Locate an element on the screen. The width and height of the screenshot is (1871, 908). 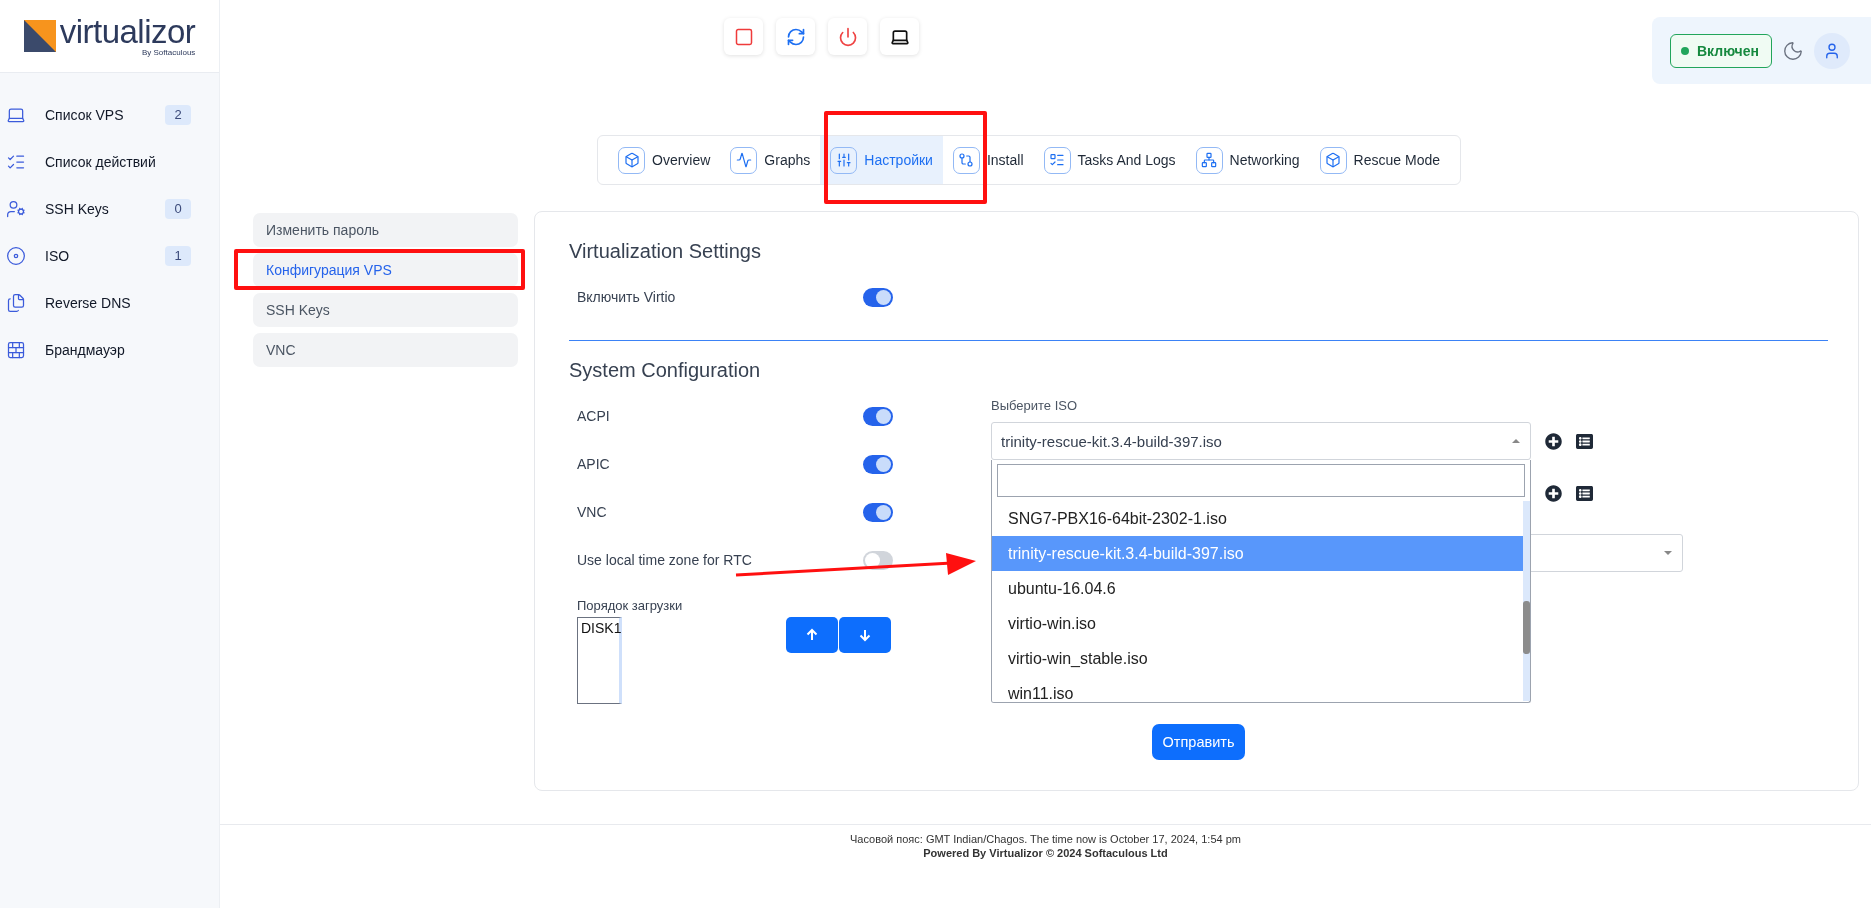
sidebar-item: Список действий is located at coordinates (109, 161).